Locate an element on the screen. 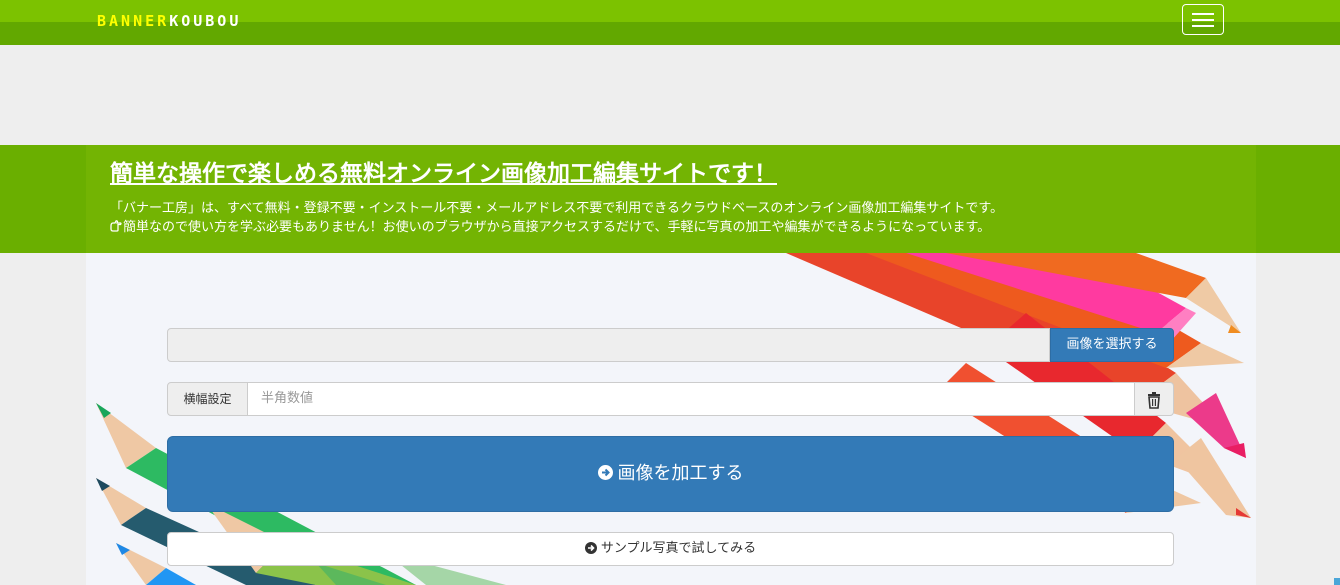 Image resolution: width=1340 pixels, height=585 pixels. clear-width-button is located at coordinates (1154, 399).